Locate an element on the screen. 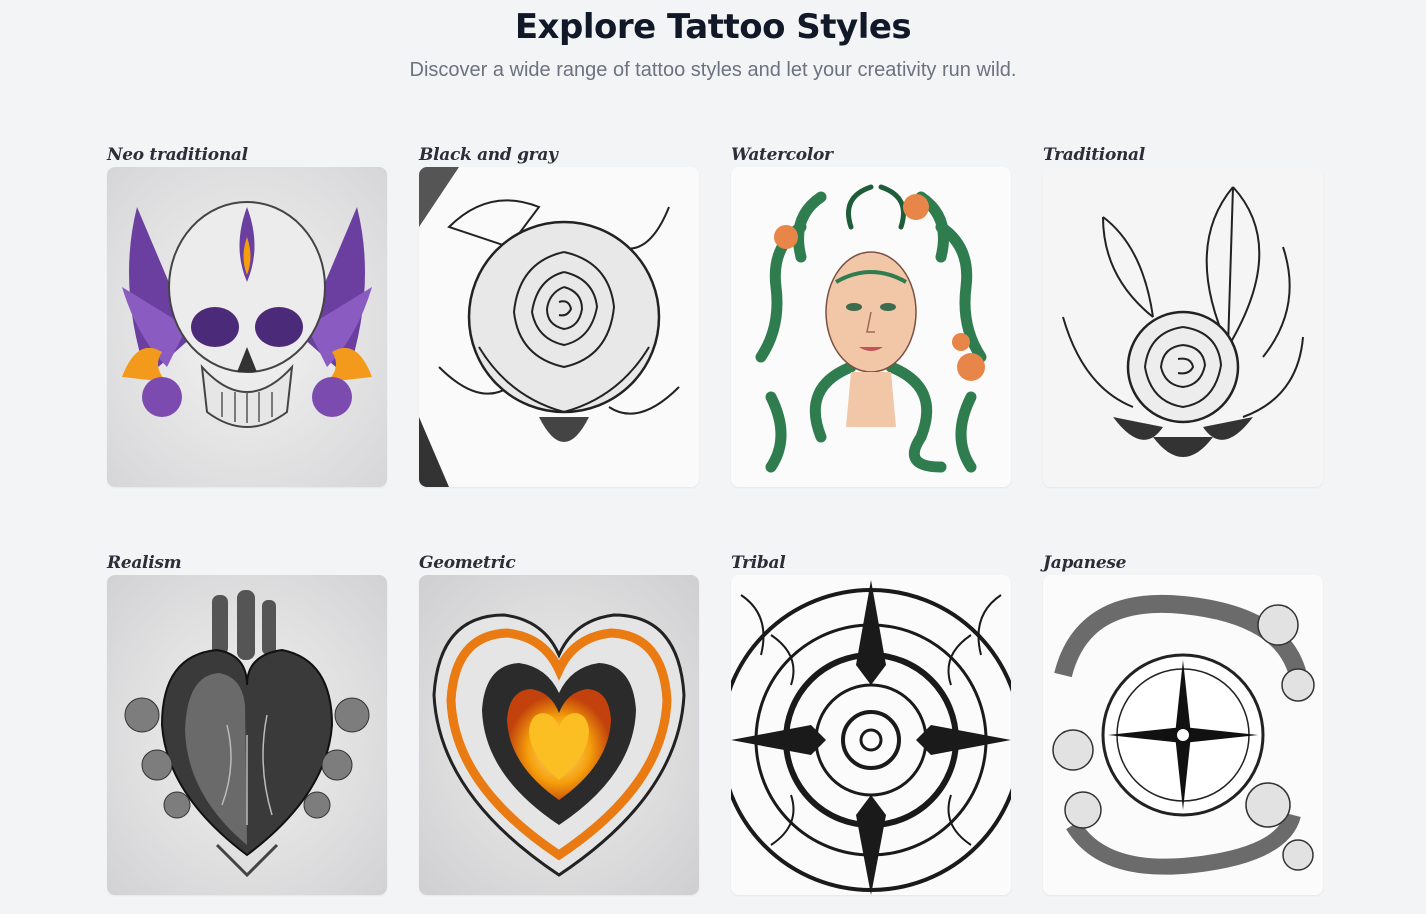  page-title: Explore Tattoo Styles is located at coordinates (713, 27).